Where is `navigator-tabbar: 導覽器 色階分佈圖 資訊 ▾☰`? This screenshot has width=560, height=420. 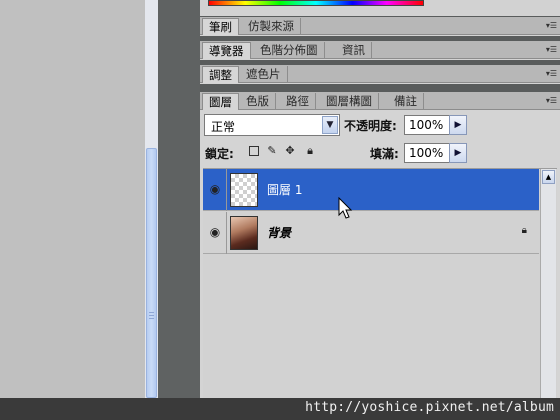
navigator-tabbar: 導覽器 色階分佈圖 資訊 ▾☰ is located at coordinates (380, 50).